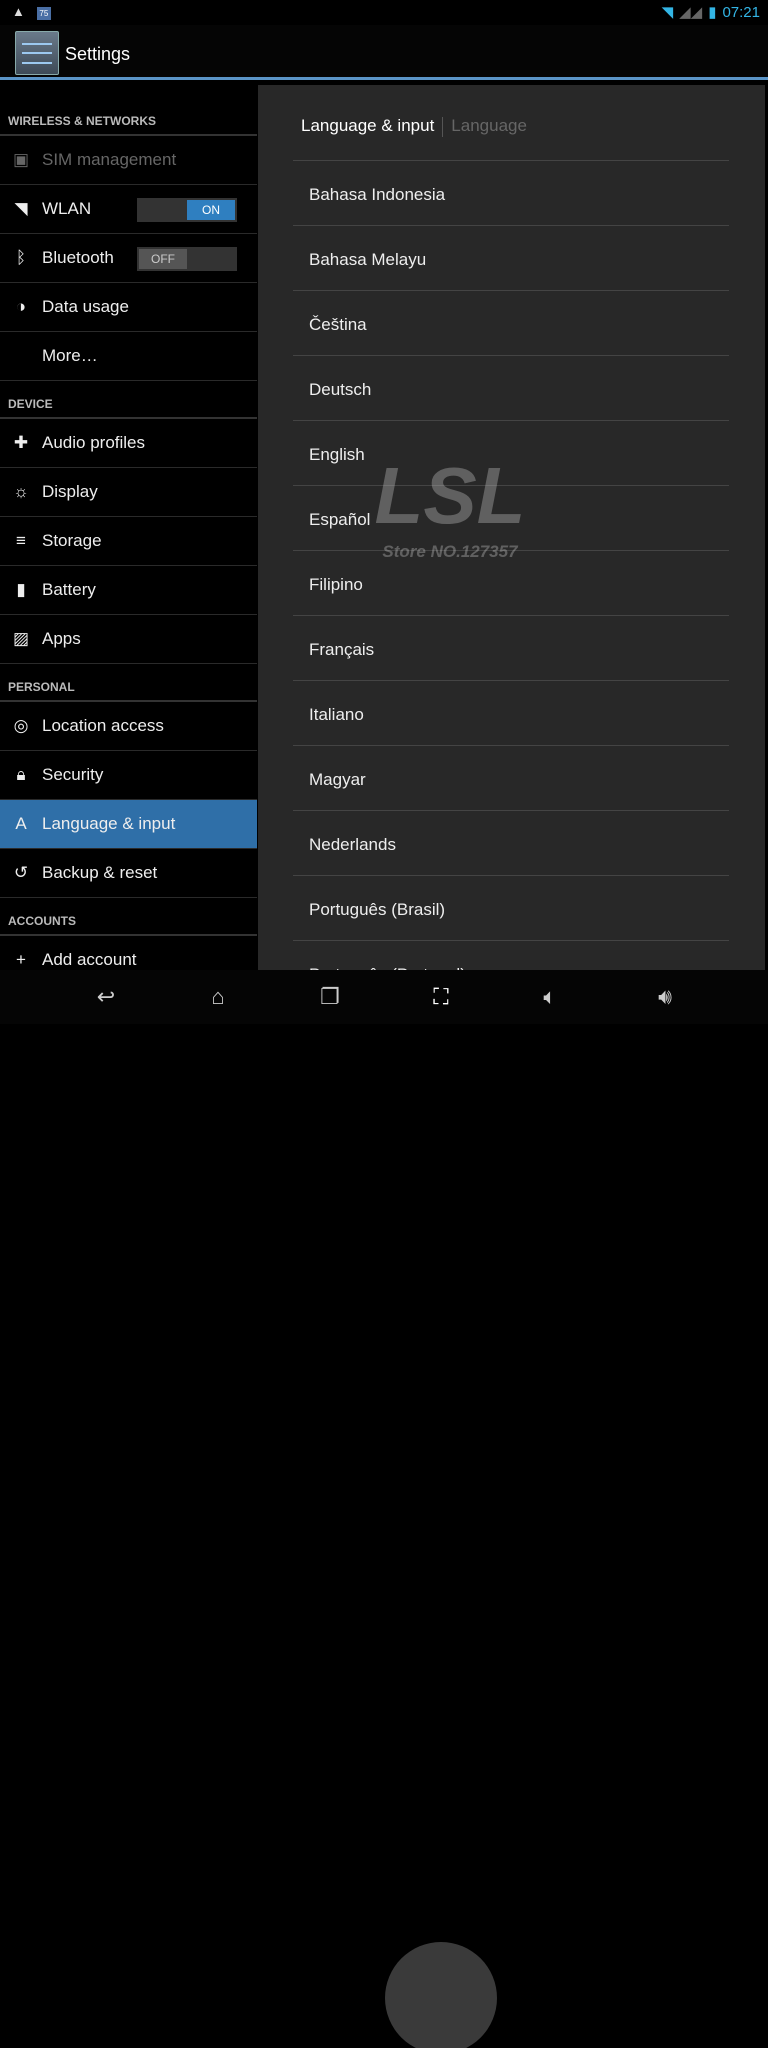  Describe the element at coordinates (103, 725) in the screenshot. I see `sidebar-item-label: Location access` at that location.